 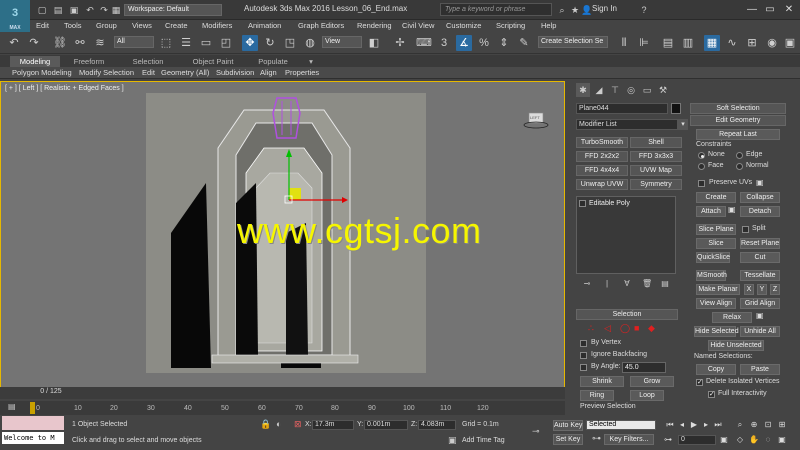 I want to click on uvw-map-button: UVW Map, so click(x=656, y=170).